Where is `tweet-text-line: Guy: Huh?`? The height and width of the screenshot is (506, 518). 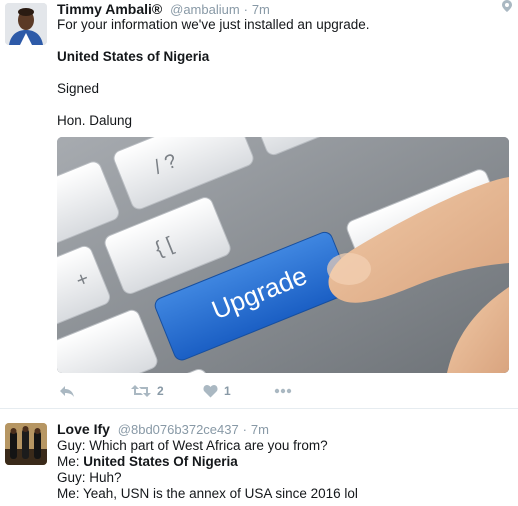 tweet-text-line: Guy: Huh? is located at coordinates (89, 478).